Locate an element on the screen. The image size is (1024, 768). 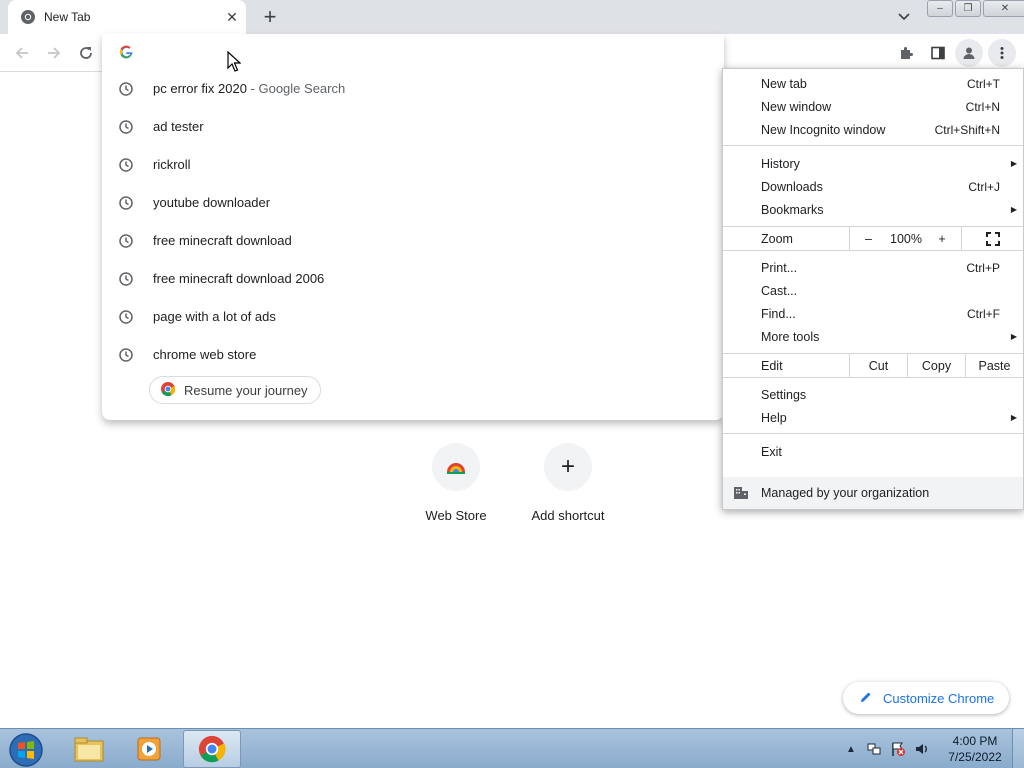
forward-arrow-icon is located at coordinates (54, 53).